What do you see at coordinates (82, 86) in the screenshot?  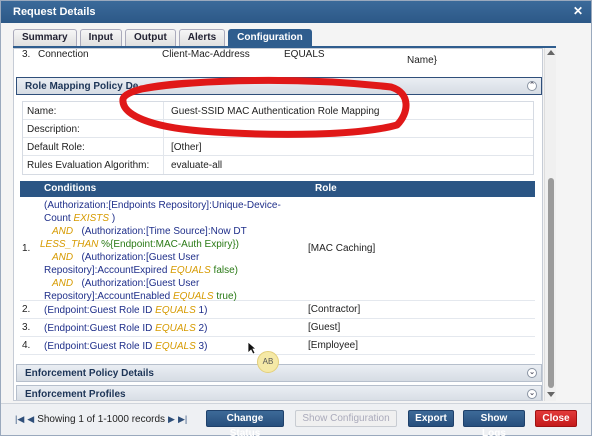 I see `section-title: Role Mapping Policy De` at bounding box center [82, 86].